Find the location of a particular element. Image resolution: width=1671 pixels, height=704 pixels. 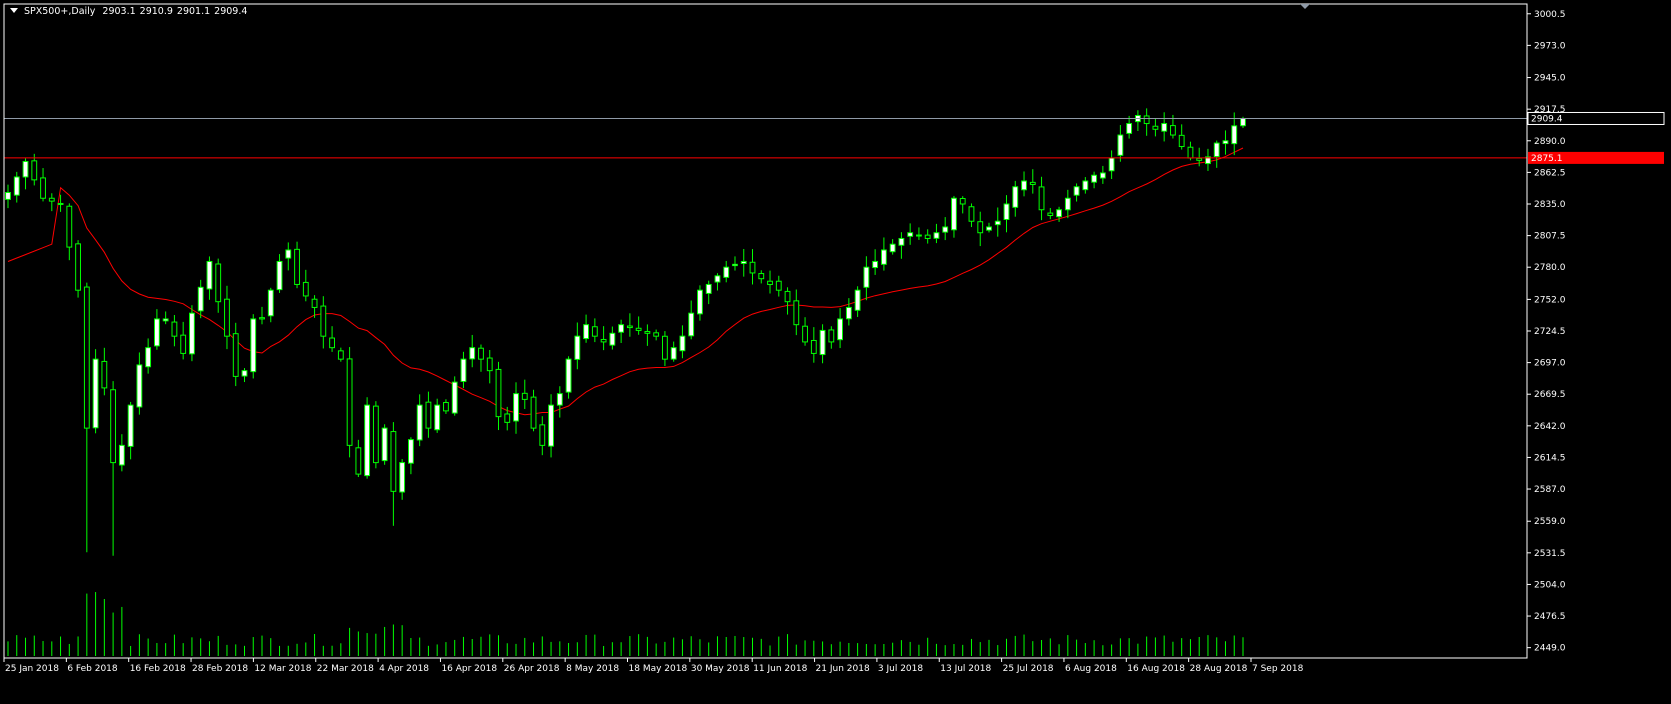

chart-shift-marker-icon is located at coordinates (1305, 6).